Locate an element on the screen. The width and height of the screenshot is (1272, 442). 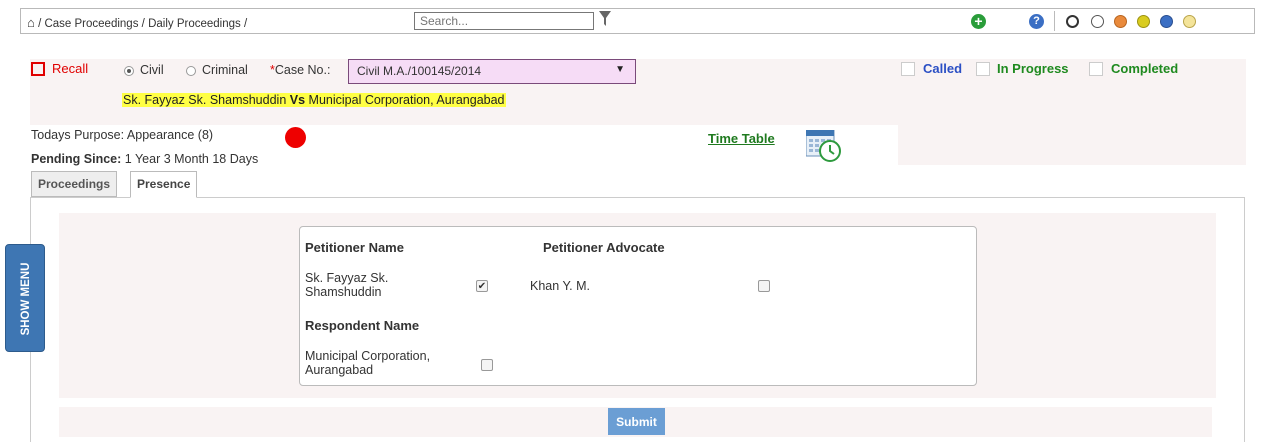
civil-radio is located at coordinates (129, 71).